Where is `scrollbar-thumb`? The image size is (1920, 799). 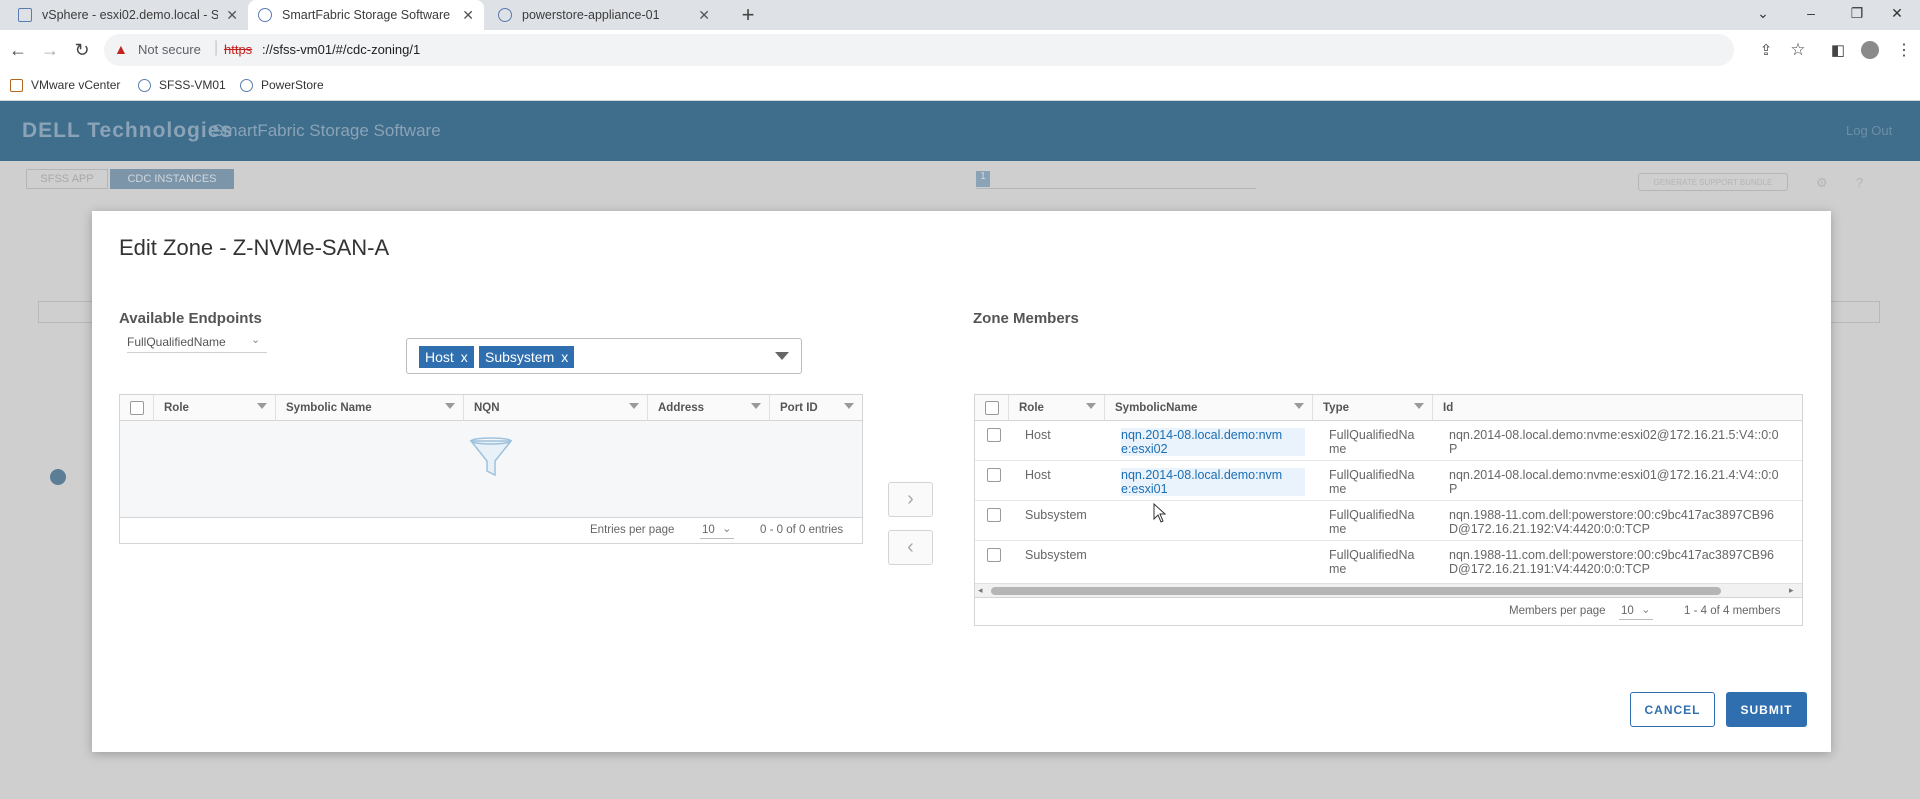 scrollbar-thumb is located at coordinates (1356, 591).